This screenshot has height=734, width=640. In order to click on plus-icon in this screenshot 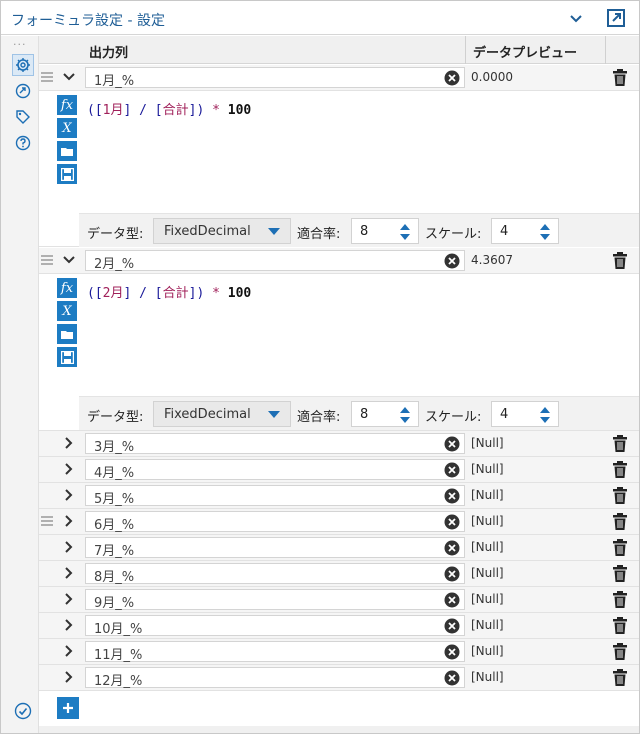, I will do `click(68, 708)`.